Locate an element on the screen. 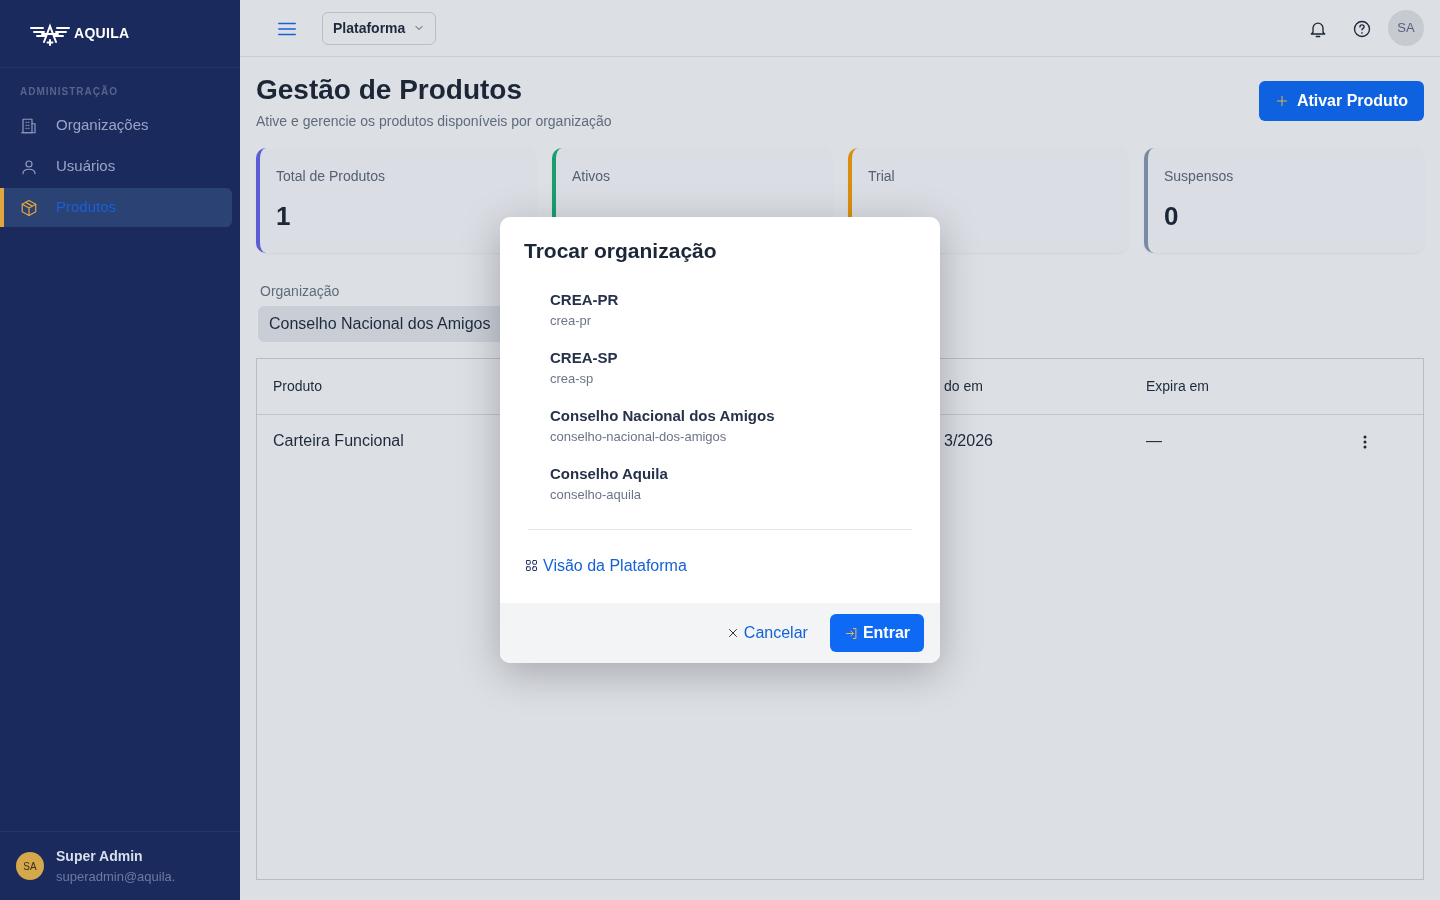  table-cell: 3/2026 is located at coordinates (968, 440).